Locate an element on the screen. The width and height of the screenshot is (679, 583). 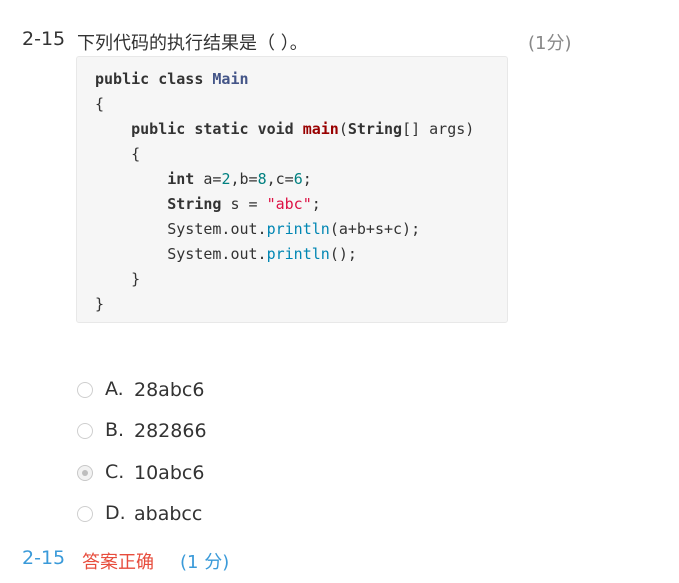
option-d: D. ababcc is located at coordinates (226, 515).